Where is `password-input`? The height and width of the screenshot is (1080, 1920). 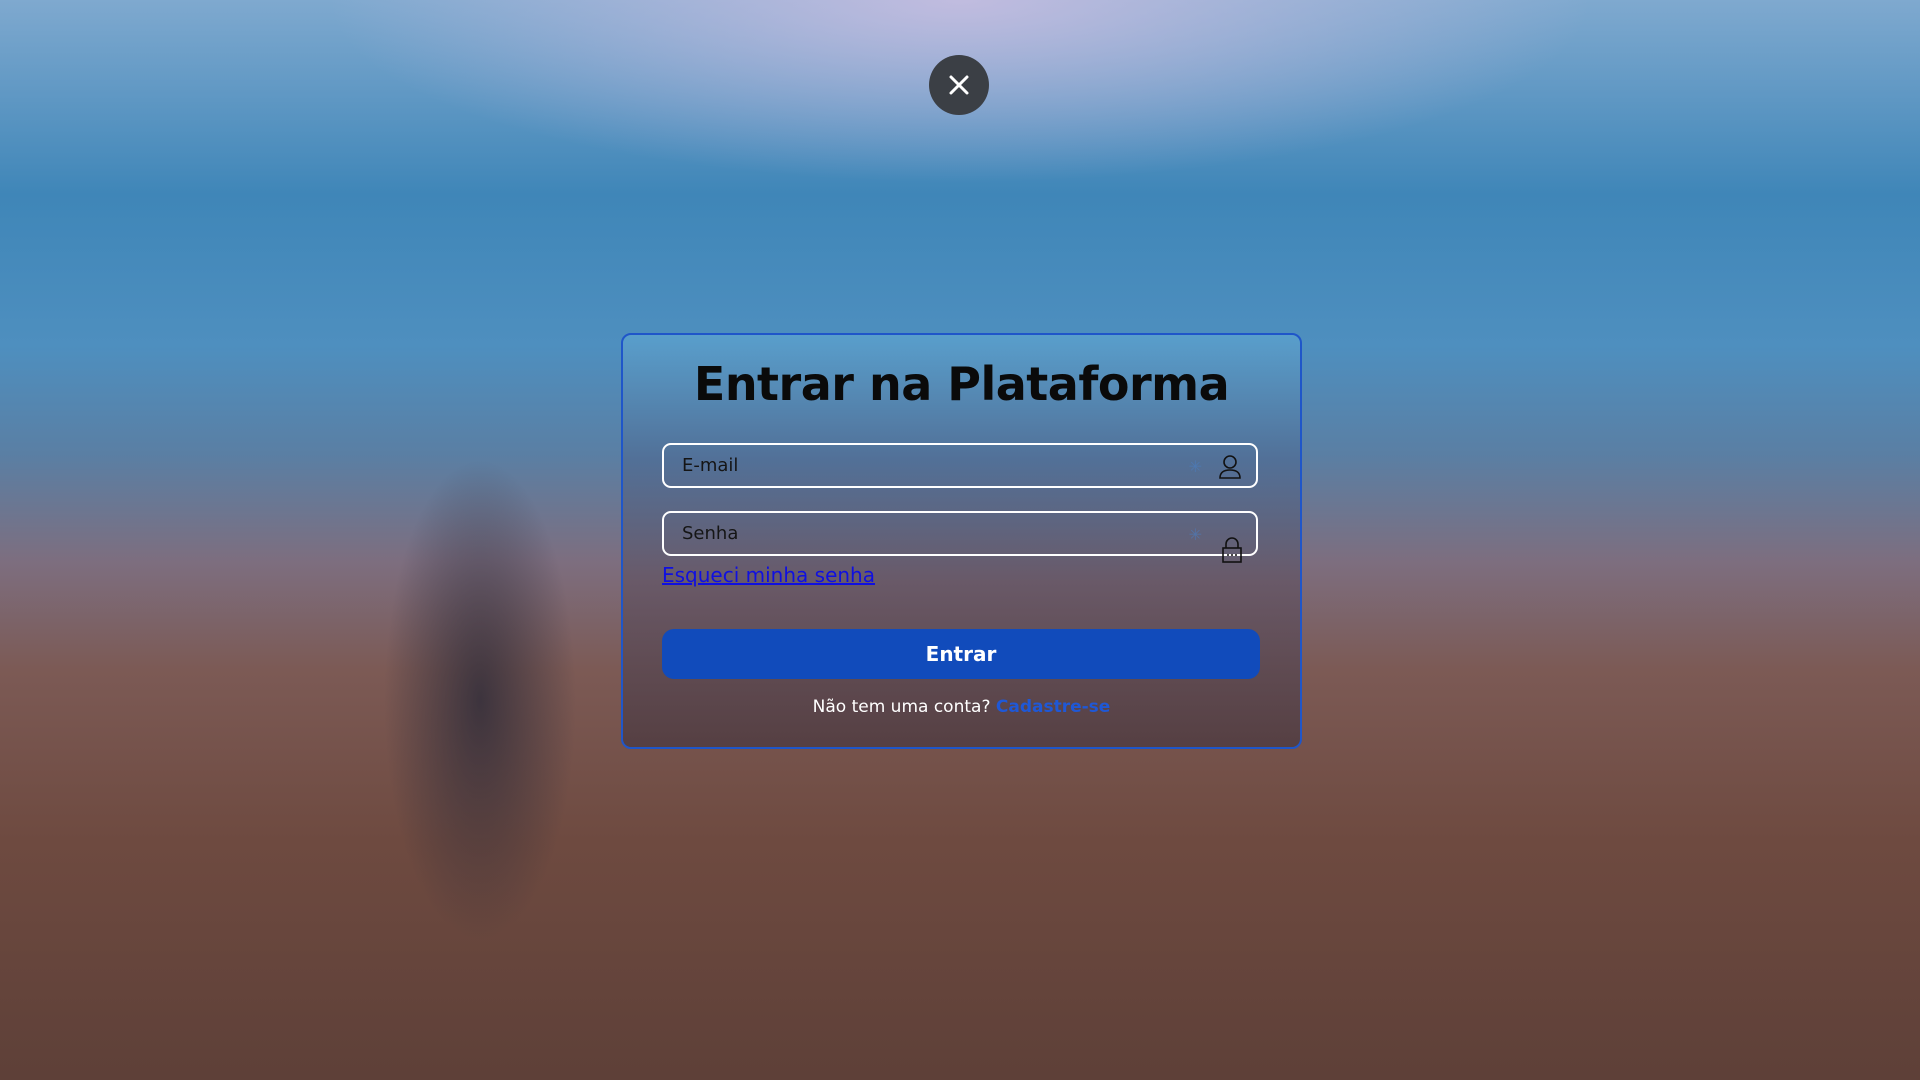
password-input is located at coordinates (932, 533).